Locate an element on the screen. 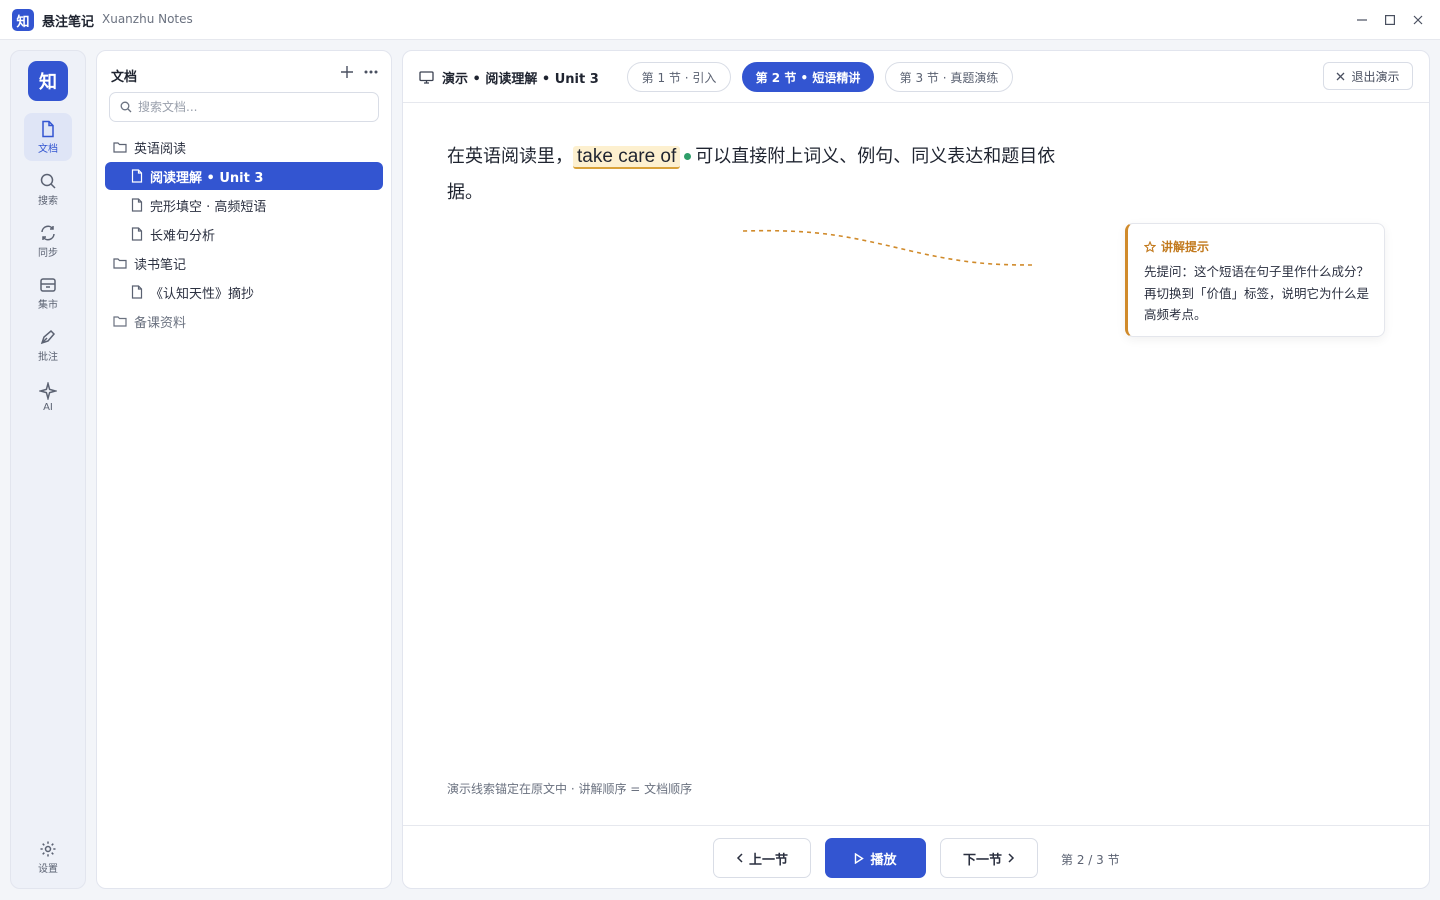 This screenshot has height=900, width=1440. tree-folder: 读书笔记 is located at coordinates (244, 263).